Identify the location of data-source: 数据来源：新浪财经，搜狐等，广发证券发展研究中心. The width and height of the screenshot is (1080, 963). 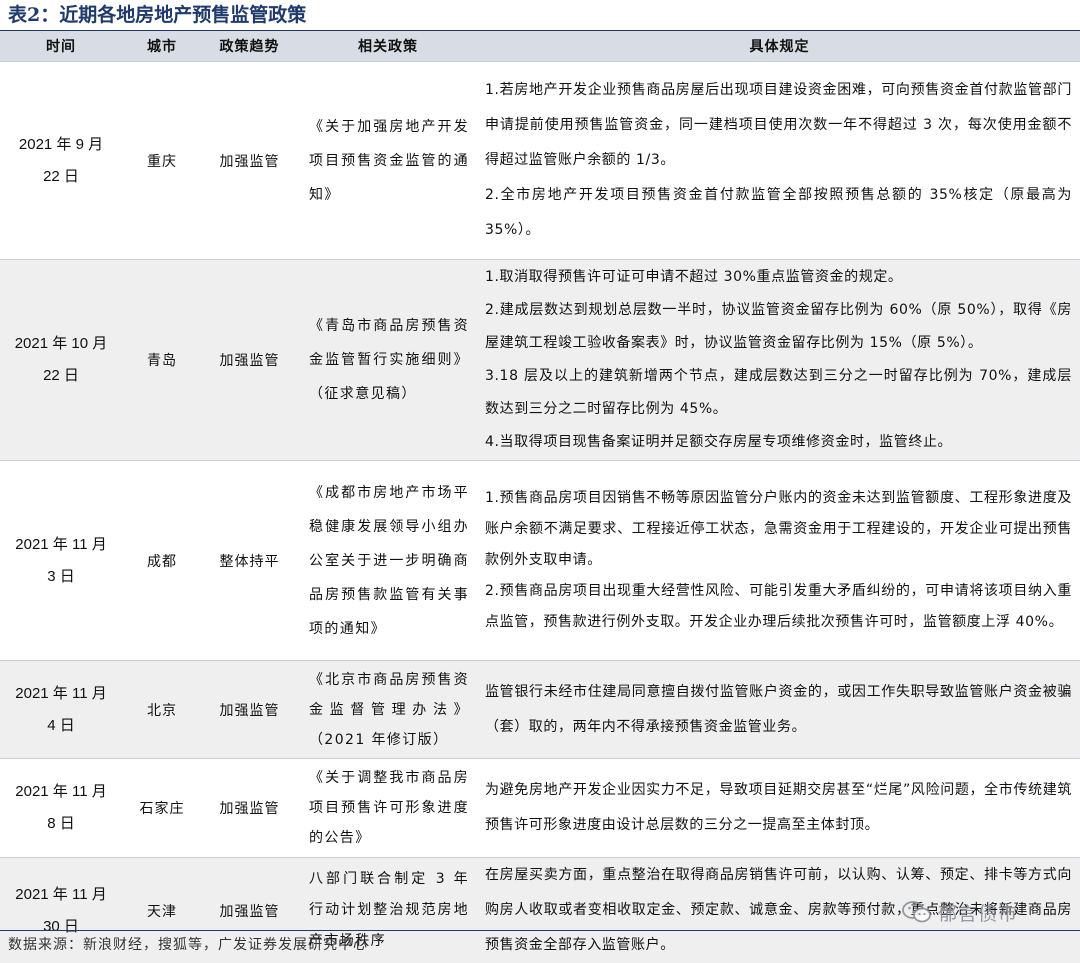
(188, 944).